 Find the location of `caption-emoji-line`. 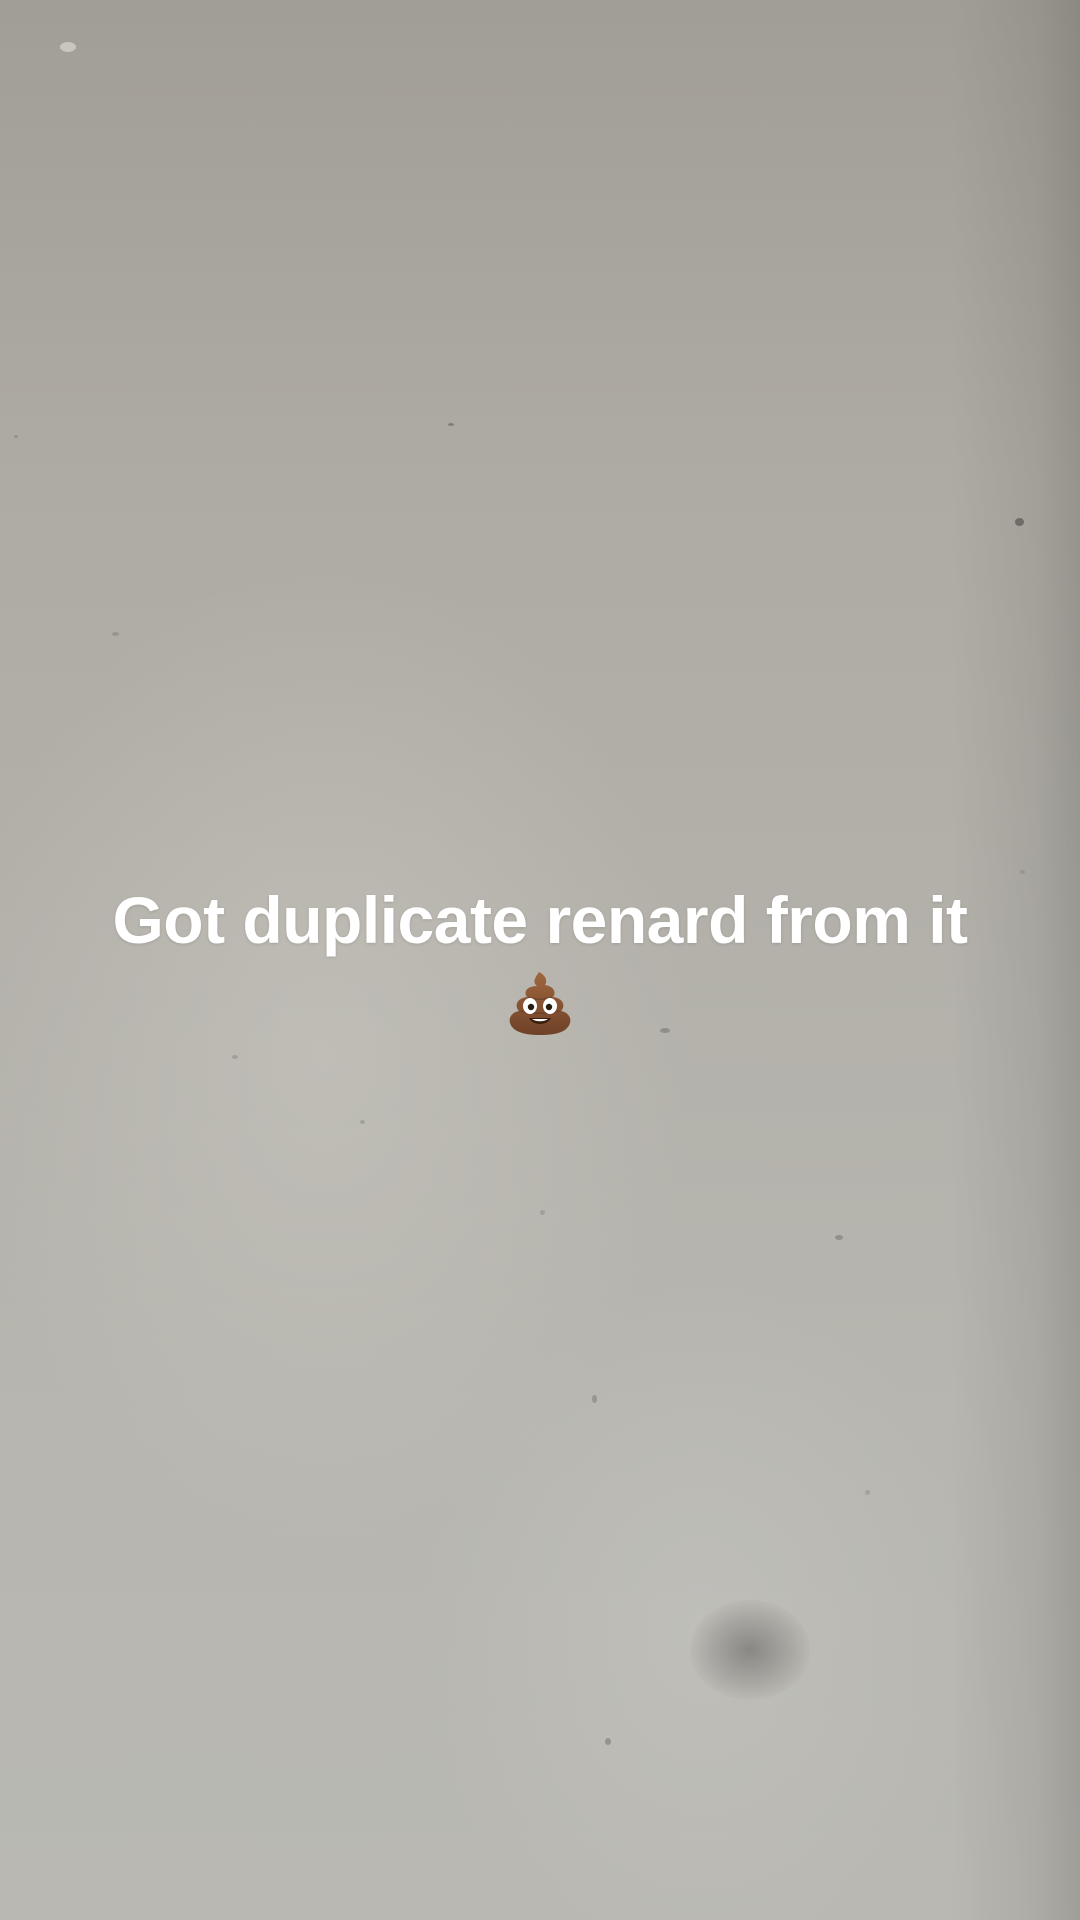

caption-emoji-line is located at coordinates (540, 1006).